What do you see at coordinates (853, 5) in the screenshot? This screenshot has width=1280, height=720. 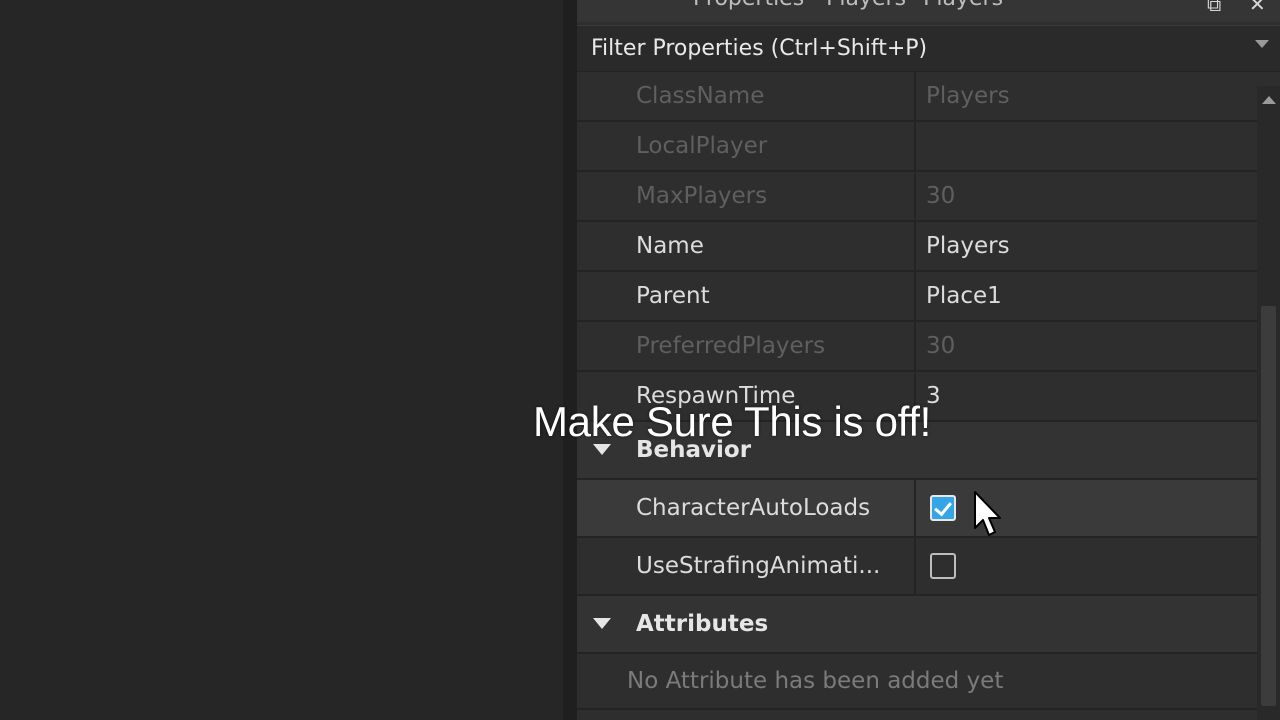 I see `panel-title: Properties - Players "Players"` at bounding box center [853, 5].